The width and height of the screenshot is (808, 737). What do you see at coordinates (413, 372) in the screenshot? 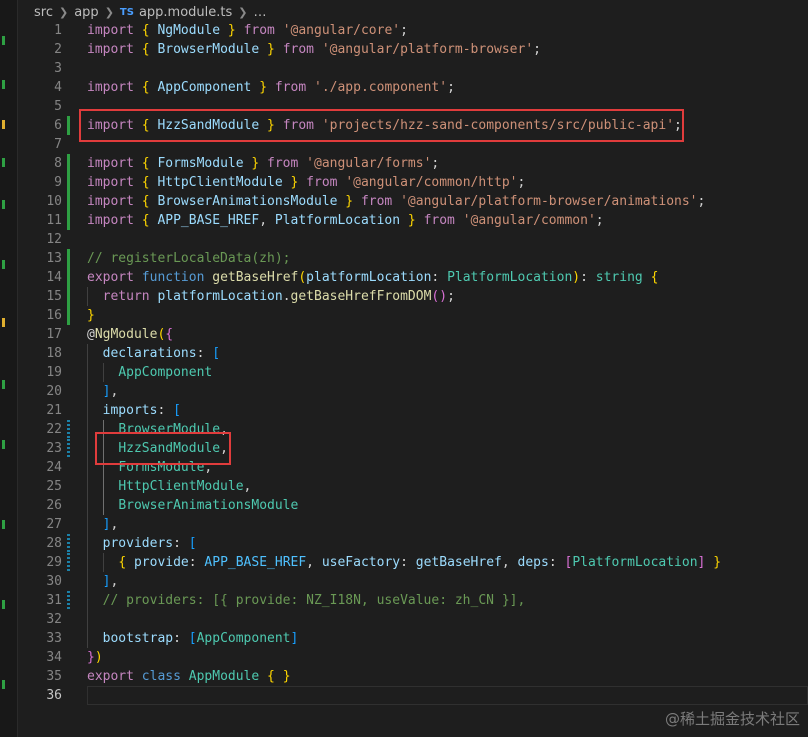
I see `code-line: 19 AppComponent` at bounding box center [413, 372].